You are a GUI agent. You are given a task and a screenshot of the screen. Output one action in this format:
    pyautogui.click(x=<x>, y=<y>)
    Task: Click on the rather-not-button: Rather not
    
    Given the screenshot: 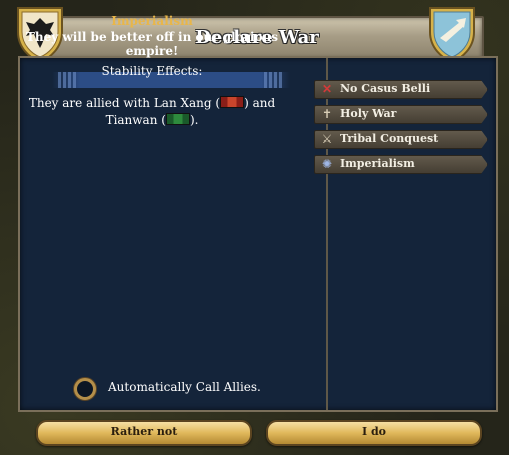 What is the action you would take?
    pyautogui.click(x=144, y=433)
    